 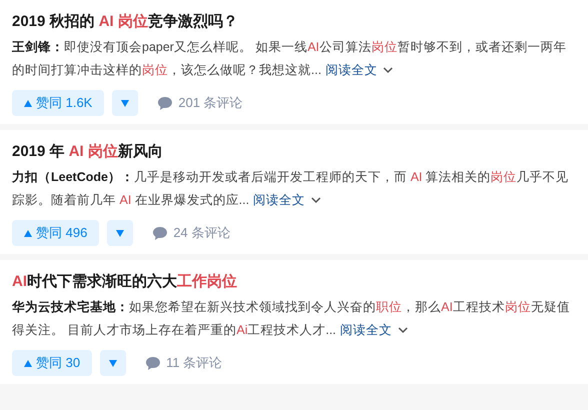 I want to click on answer-excerpt: 华为云技术宅基地：如果您希望在新兴技术领域找到令人兴奋的职位，那么AI工程技术岗位无疑值得关注。 目前人才市场上存在着严重的Ai工程技术人才... 阅读全文, so click(x=294, y=319).